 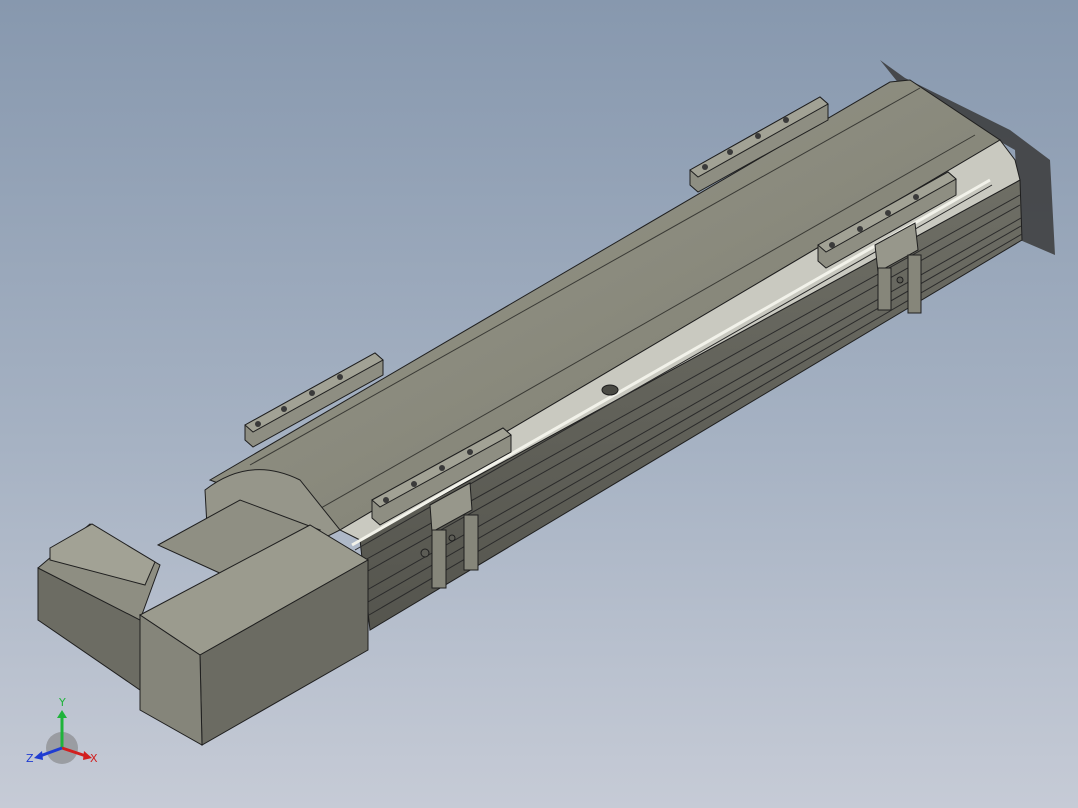 What do you see at coordinates (610, 390) in the screenshot?
I see `cover-hole` at bounding box center [610, 390].